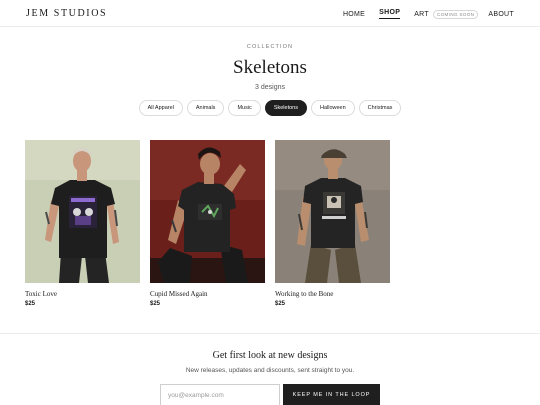 Image resolution: width=540 pixels, height=405 pixels. Describe the element at coordinates (421, 14) in the screenshot. I see `nav-art: ART` at that location.